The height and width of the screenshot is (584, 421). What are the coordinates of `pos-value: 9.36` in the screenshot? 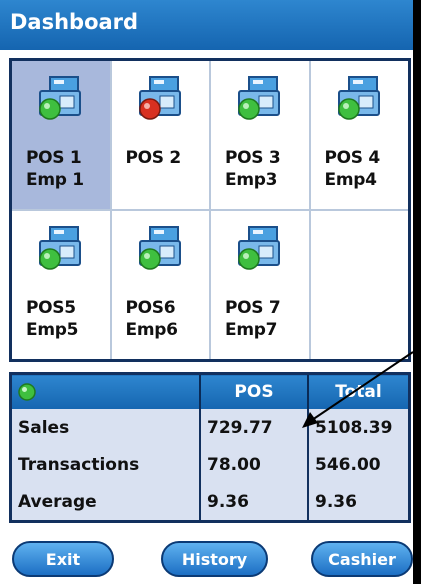 It's located at (253, 502).